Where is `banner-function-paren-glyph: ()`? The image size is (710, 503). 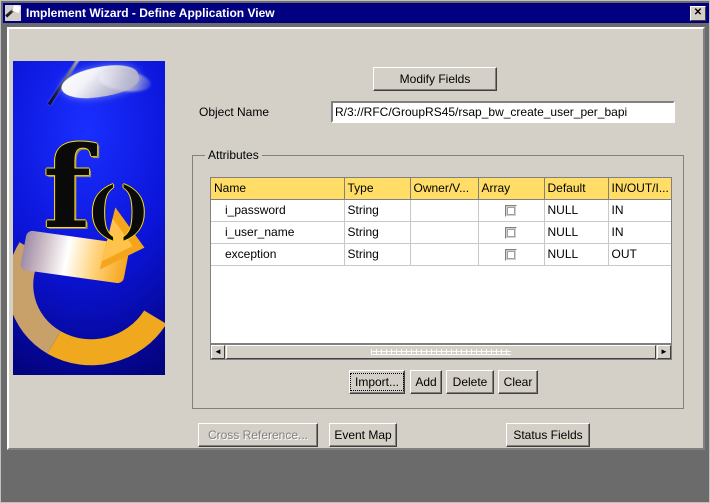
banner-function-paren-glyph: () is located at coordinates (120, 209).